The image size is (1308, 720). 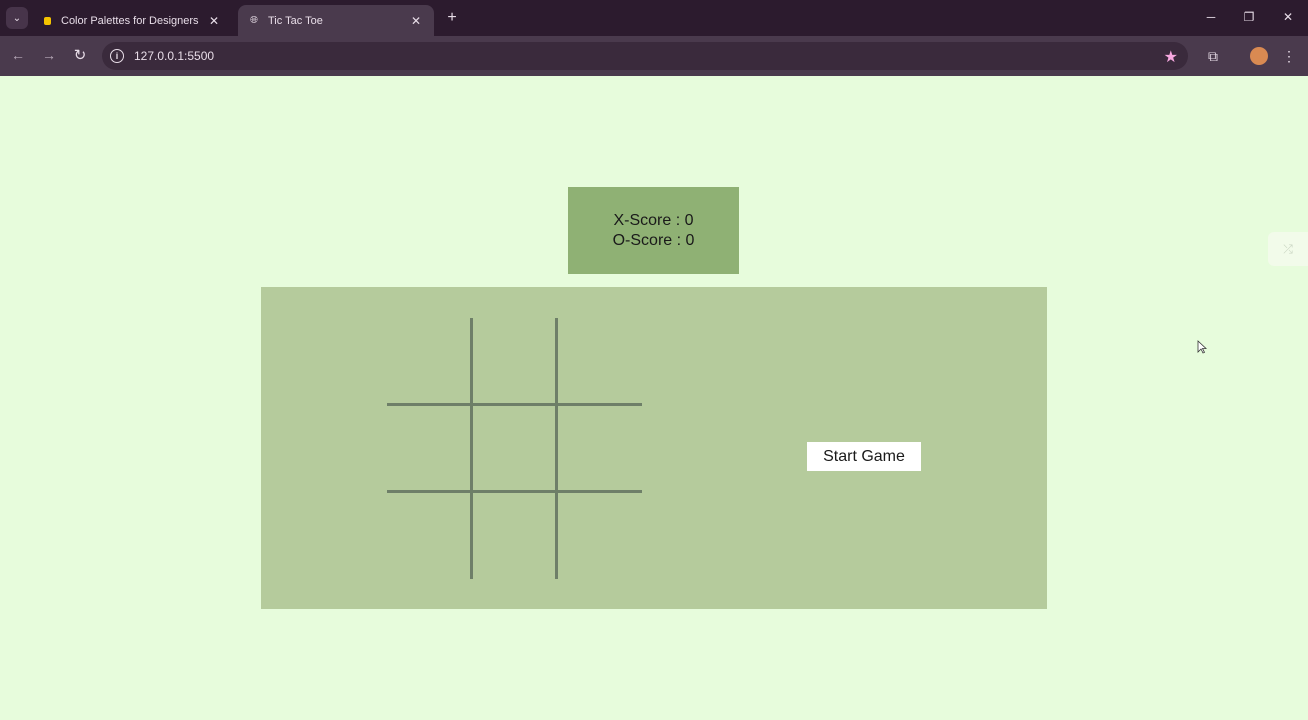 What do you see at coordinates (47, 20) in the screenshot?
I see `palette-favicon-icon` at bounding box center [47, 20].